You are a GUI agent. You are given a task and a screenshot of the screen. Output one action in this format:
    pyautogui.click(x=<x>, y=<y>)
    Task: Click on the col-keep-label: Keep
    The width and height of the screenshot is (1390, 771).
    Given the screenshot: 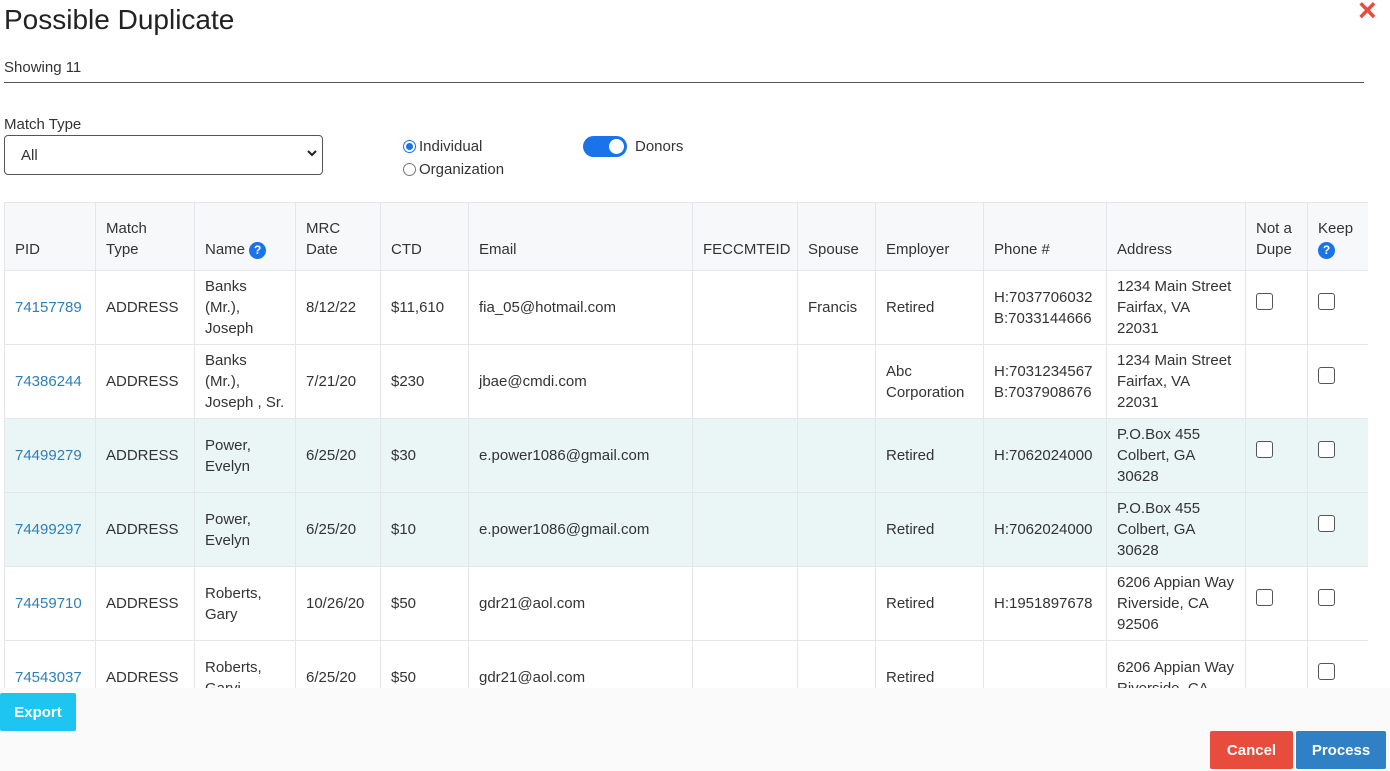 What is the action you would take?
    pyautogui.click(x=1336, y=228)
    